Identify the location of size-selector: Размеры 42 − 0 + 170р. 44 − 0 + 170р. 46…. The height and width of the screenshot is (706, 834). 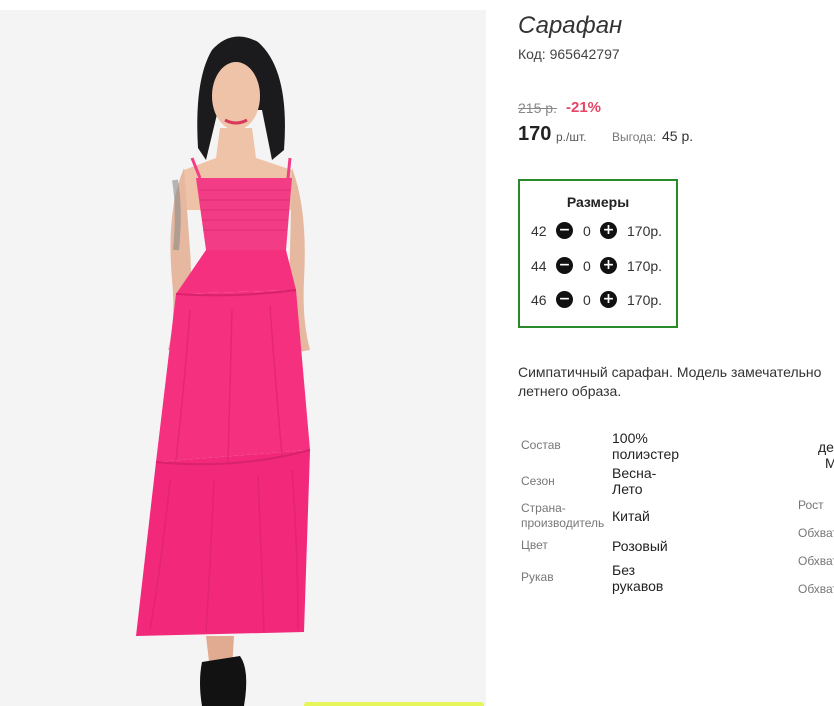
(598, 253).